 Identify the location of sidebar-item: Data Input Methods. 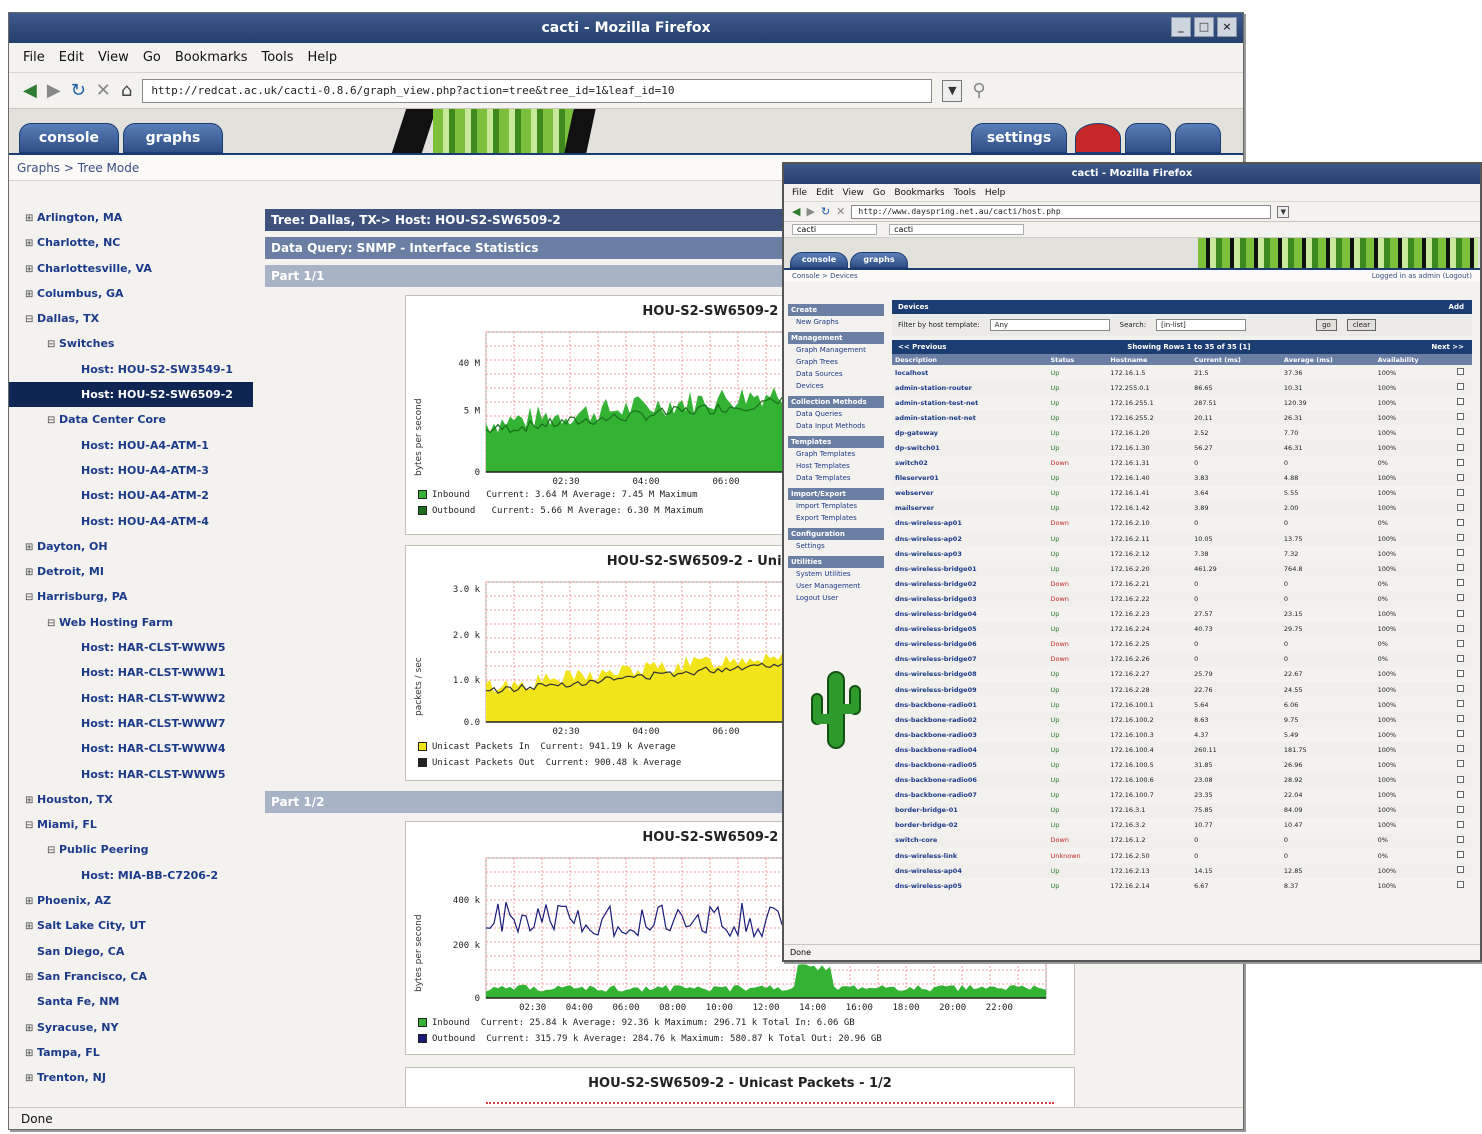
(836, 426).